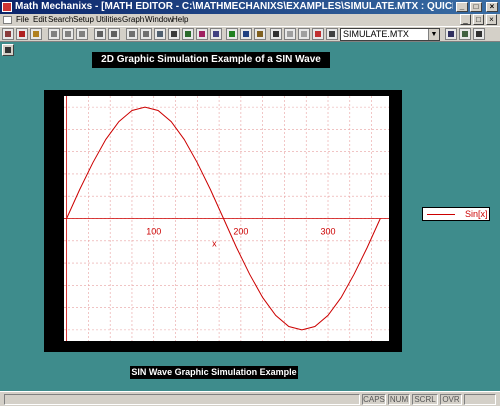 The image size is (500, 406). What do you see at coordinates (246, 34) in the screenshot?
I see `graph-3d-icon` at bounding box center [246, 34].